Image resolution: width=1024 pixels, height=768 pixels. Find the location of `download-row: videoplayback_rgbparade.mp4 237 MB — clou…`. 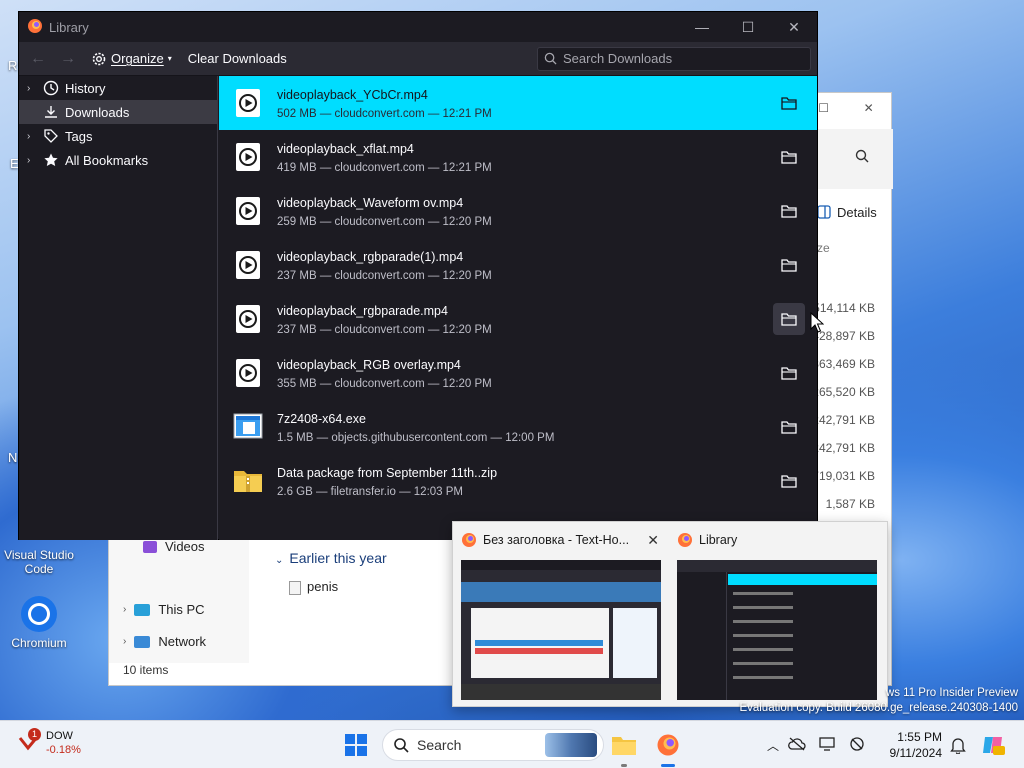

download-row: videoplayback_rgbparade.mp4 237 MB — clou… is located at coordinates (518, 319).